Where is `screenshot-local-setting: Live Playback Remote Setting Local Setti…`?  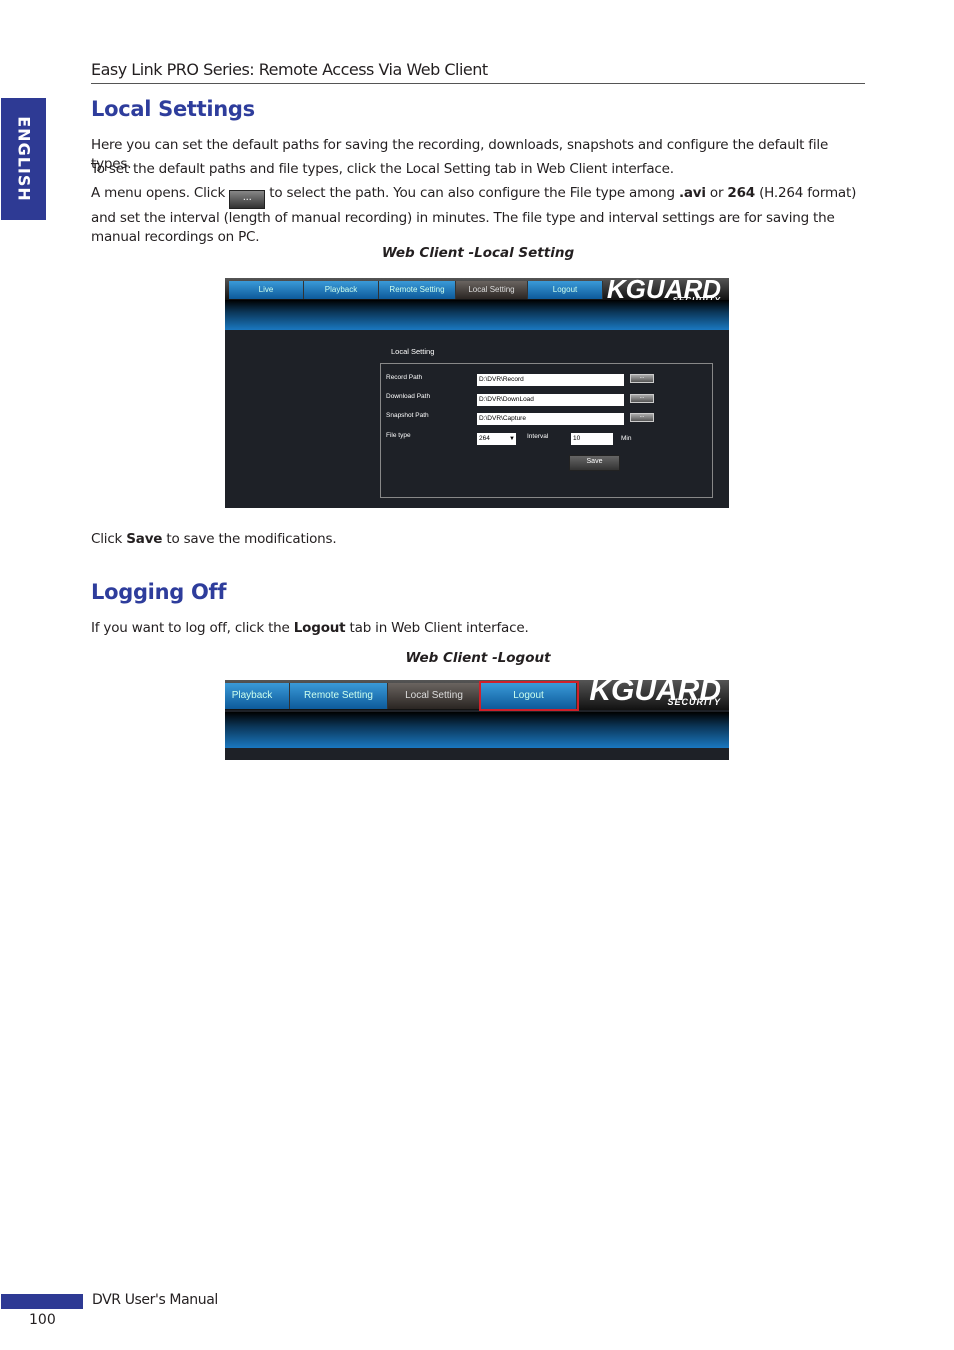
screenshot-local-setting: Live Playback Remote Setting Local Setti… is located at coordinates (477, 393).